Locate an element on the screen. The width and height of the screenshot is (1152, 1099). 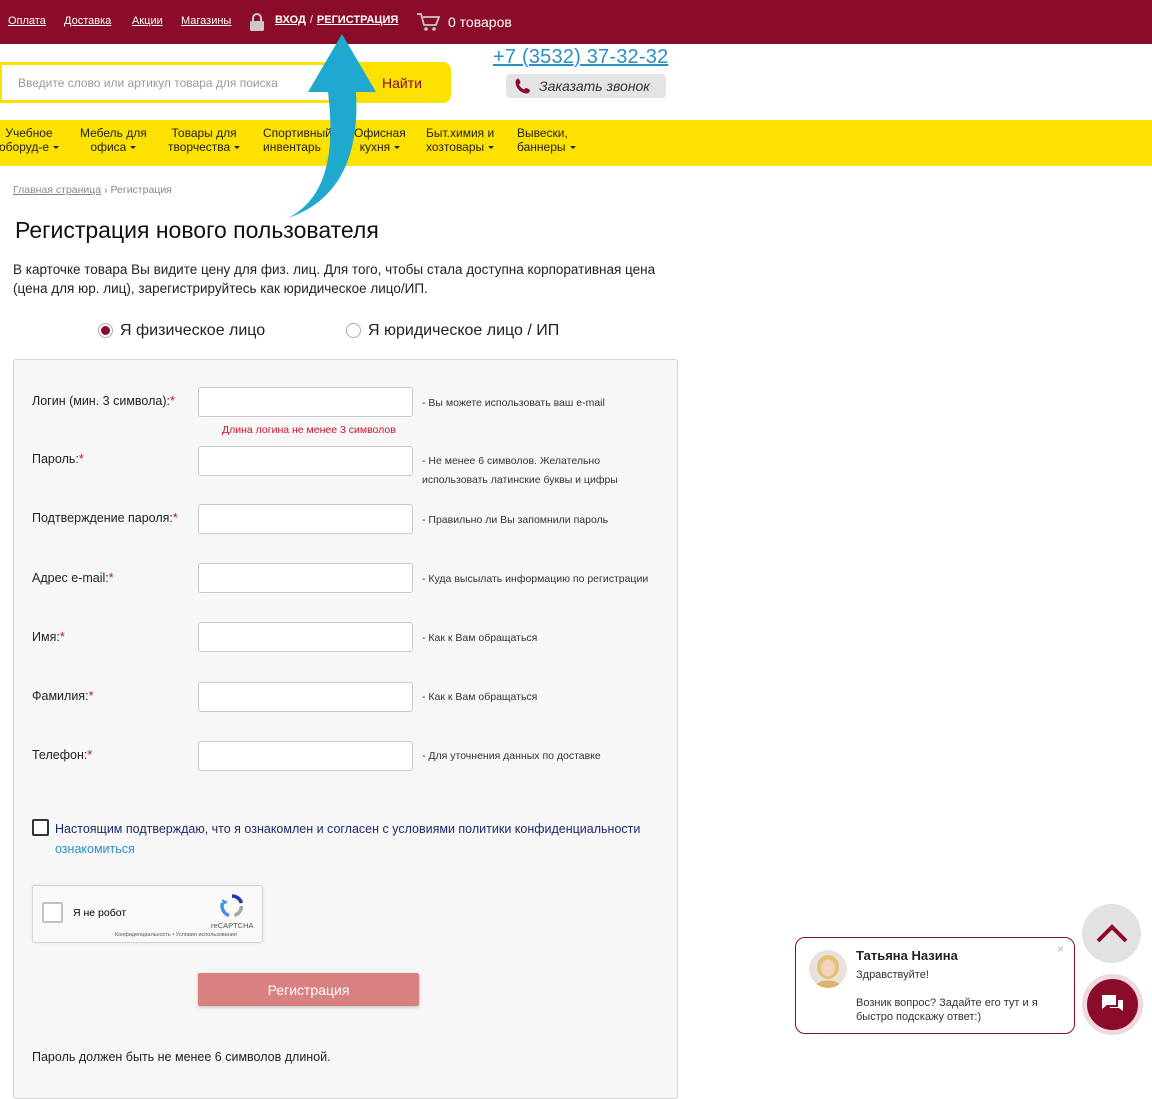
chevron-up-icon is located at coordinates (1112, 933).